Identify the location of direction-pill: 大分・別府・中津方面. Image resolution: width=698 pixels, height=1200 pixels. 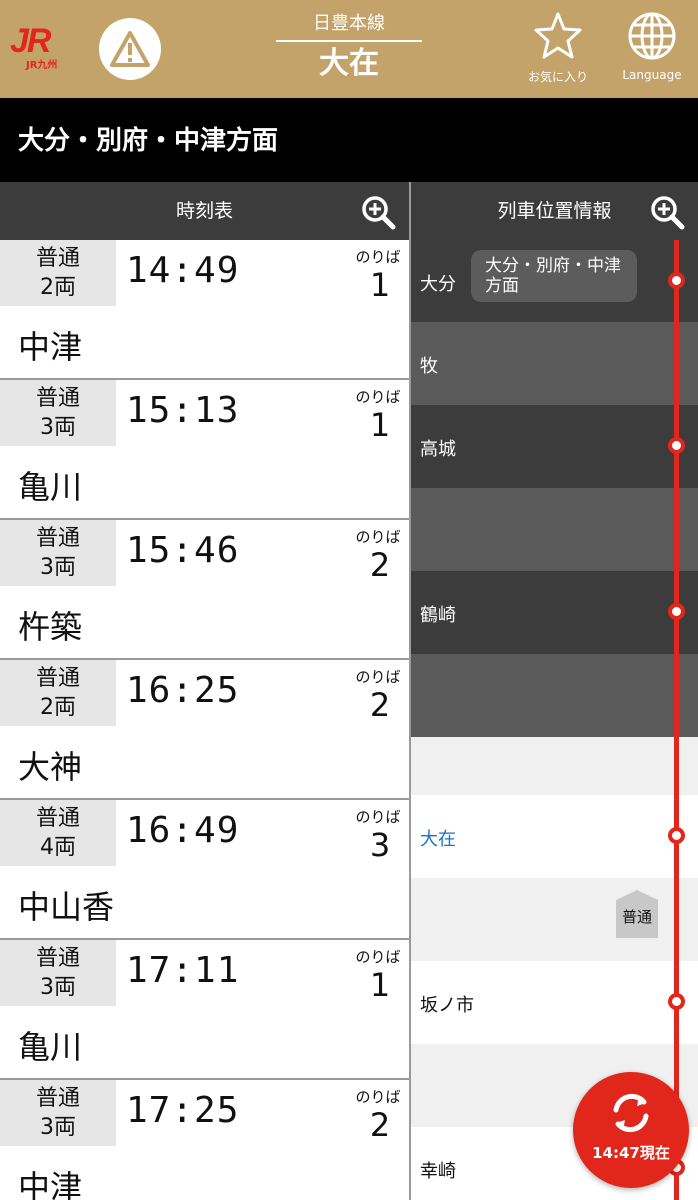
(554, 276).